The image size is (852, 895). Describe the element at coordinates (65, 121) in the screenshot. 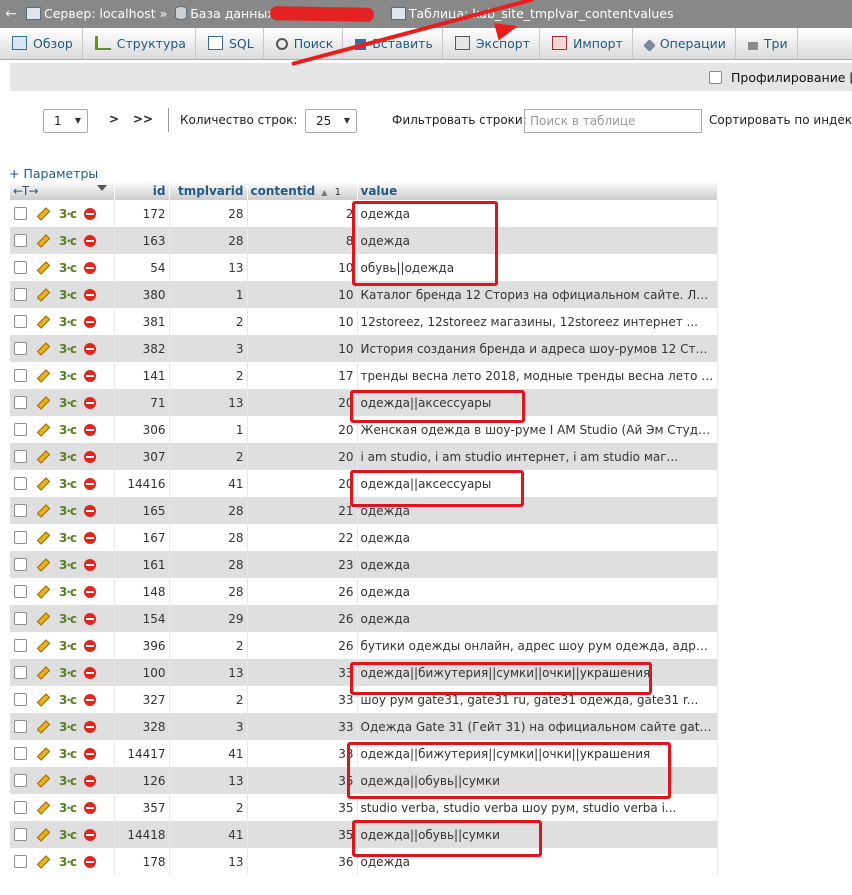

I see `page-select: 1 ▼` at that location.